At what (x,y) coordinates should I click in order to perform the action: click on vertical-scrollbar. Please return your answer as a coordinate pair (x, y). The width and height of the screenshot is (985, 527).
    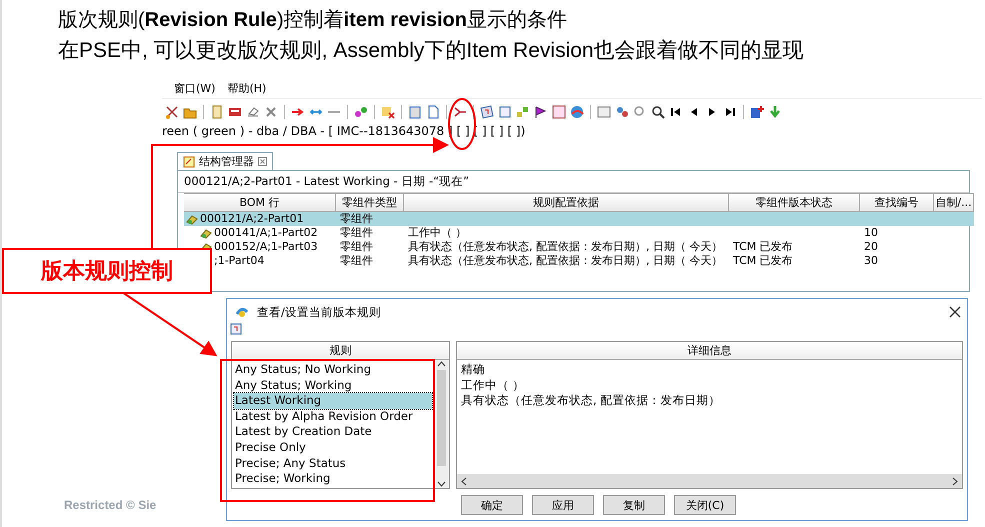
    Looking at the image, I should click on (441, 424).